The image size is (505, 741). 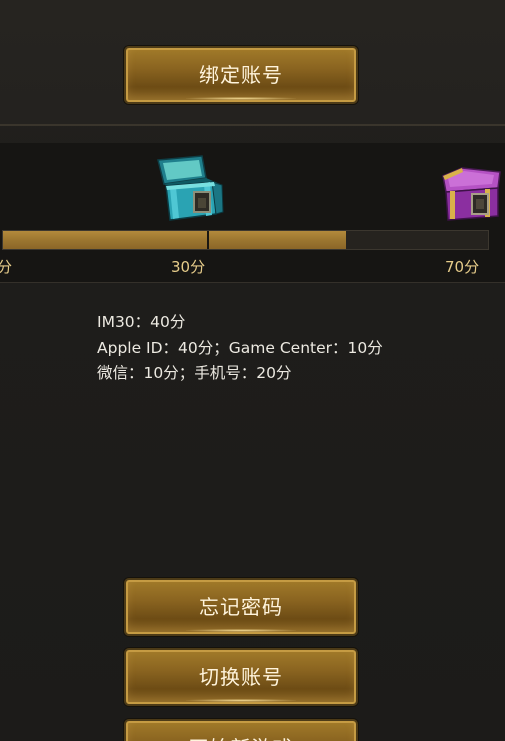 I want to click on bind-account-button: 绑定账号, so click(x=241, y=75).